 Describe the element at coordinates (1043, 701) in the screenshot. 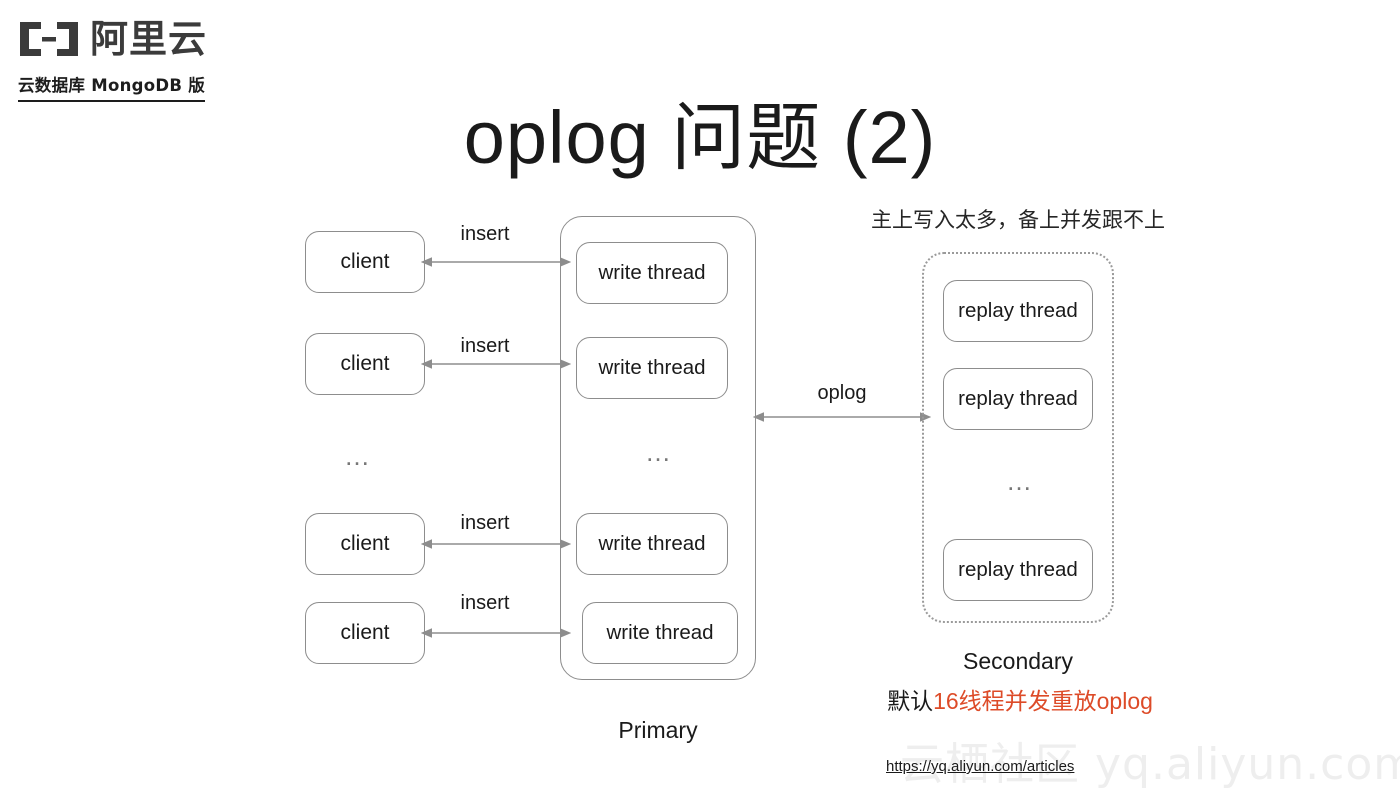

I see `annotation-highlight: 16线程并发重放oplog` at that location.